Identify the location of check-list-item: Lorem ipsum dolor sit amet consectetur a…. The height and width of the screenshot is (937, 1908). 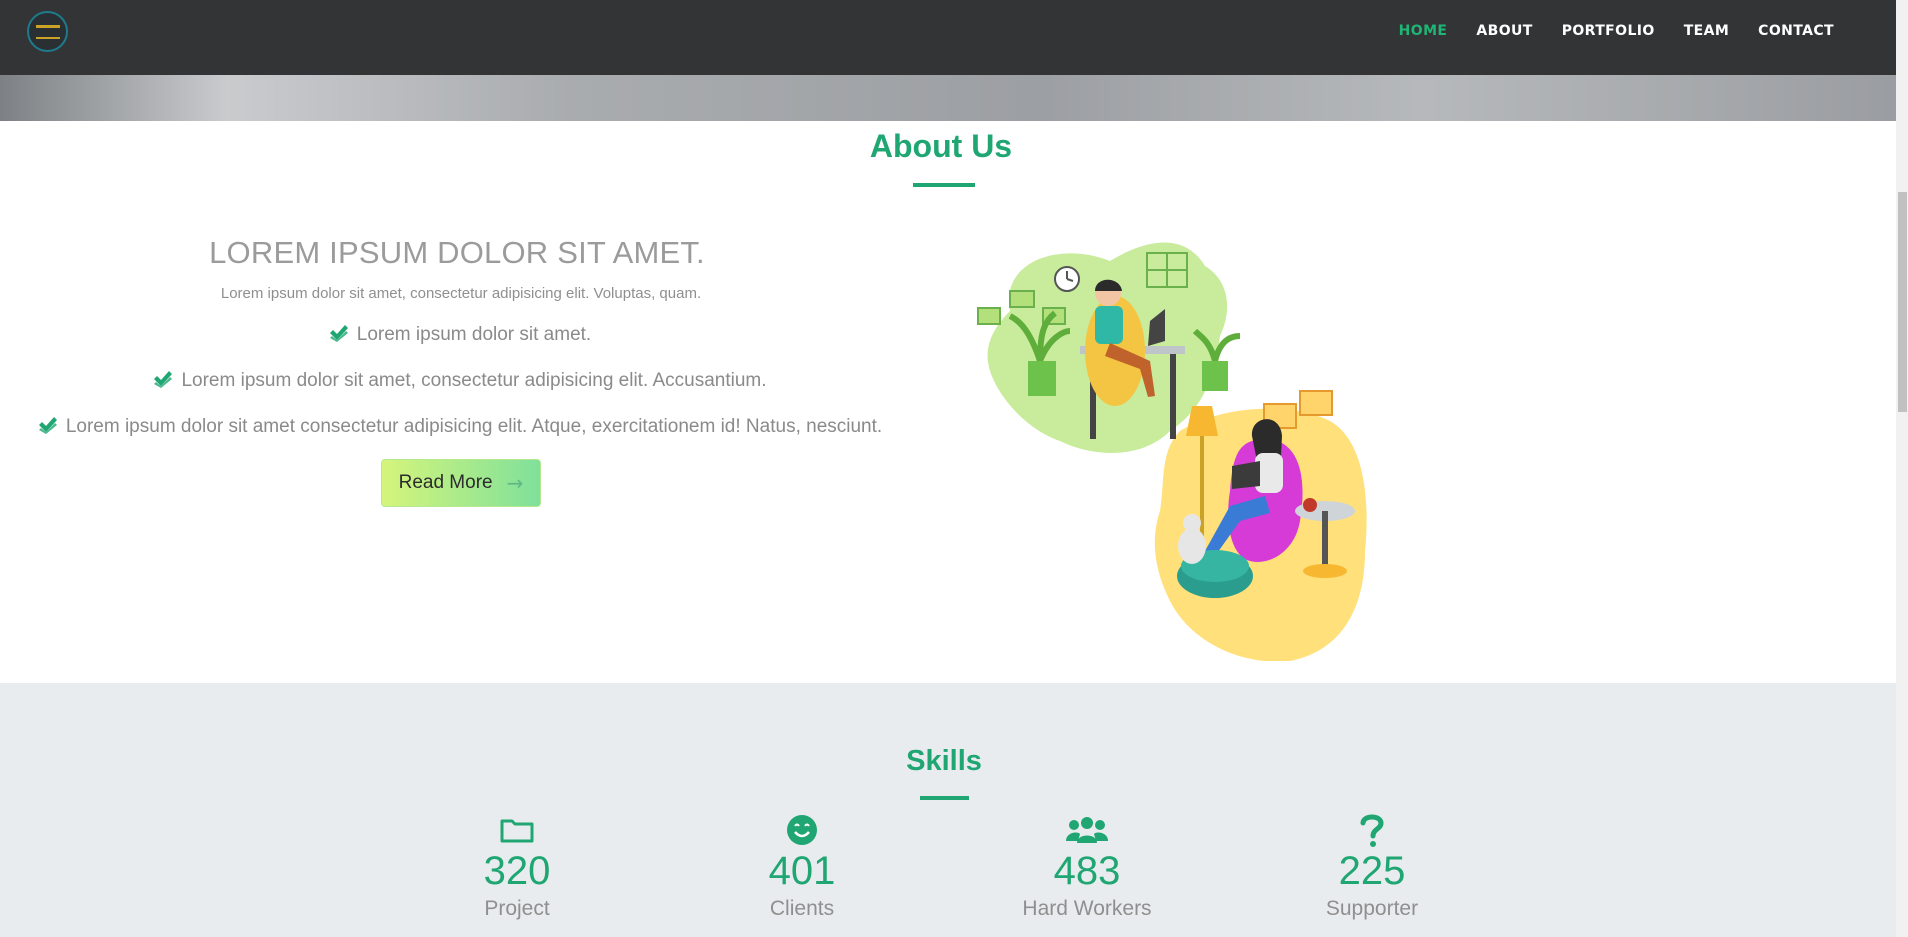
(460, 428).